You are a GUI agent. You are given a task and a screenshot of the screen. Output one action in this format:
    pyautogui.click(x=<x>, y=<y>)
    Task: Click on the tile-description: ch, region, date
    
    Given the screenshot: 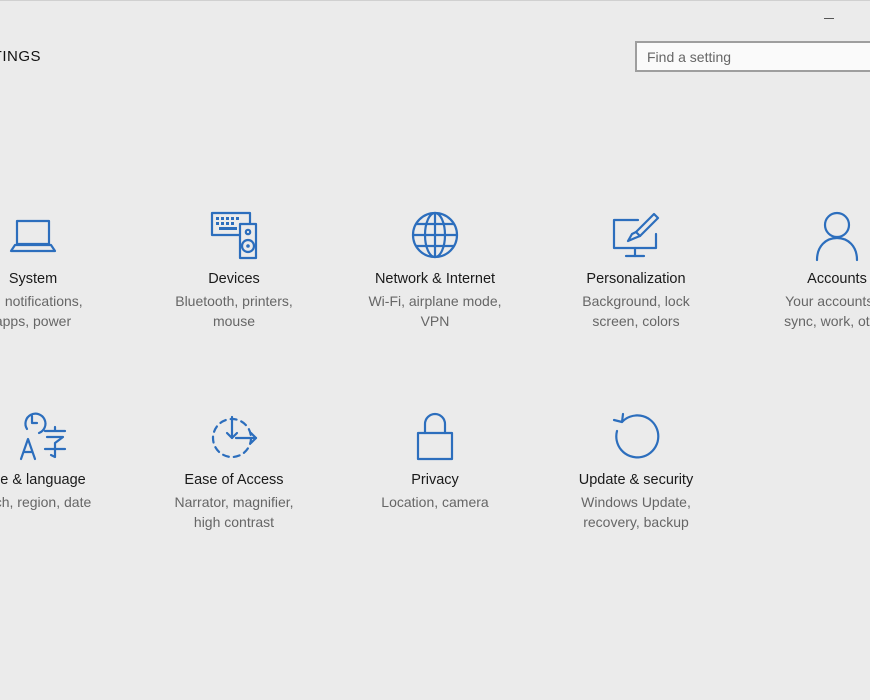 What is the action you would take?
    pyautogui.click(x=46, y=502)
    